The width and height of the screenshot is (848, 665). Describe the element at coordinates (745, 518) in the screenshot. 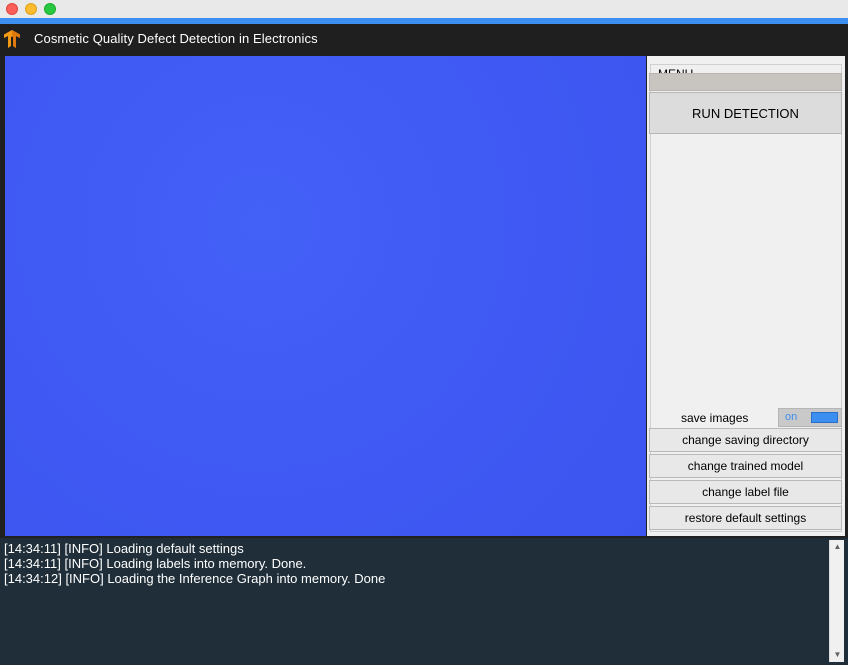

I see `restore-default-settings-button: restore default settings` at that location.